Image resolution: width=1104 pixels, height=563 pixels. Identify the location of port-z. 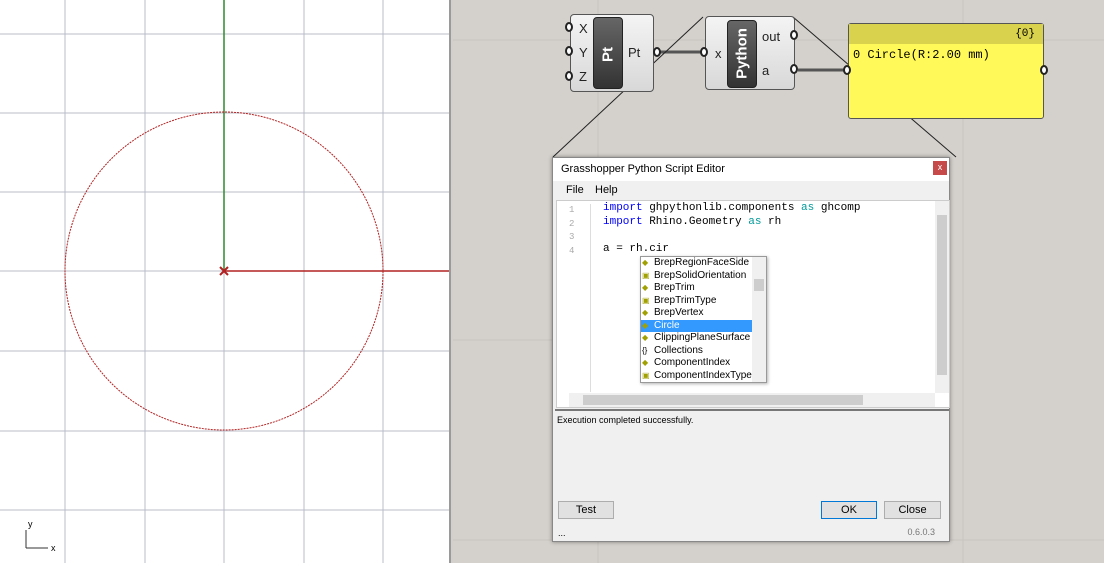
(569, 76).